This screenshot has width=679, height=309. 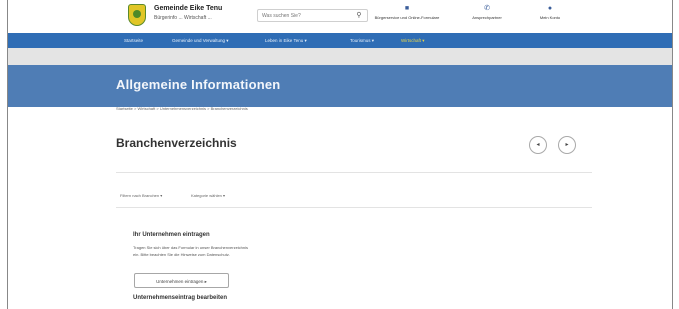 I want to click on page-banner: Allgemeine Informationen, so click(x=340, y=86).